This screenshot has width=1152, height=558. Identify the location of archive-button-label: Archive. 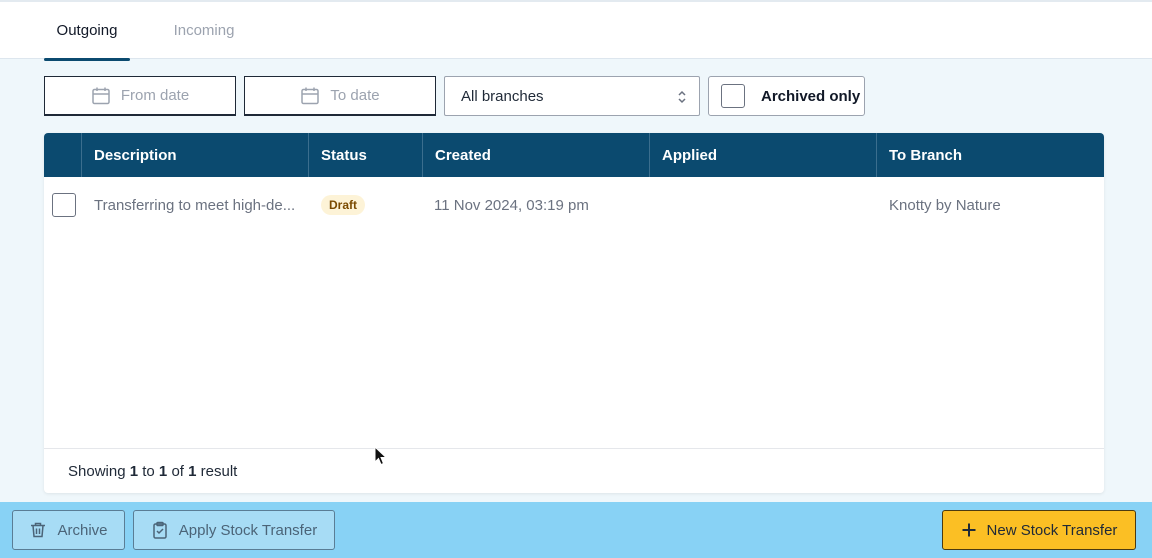
(82, 530).